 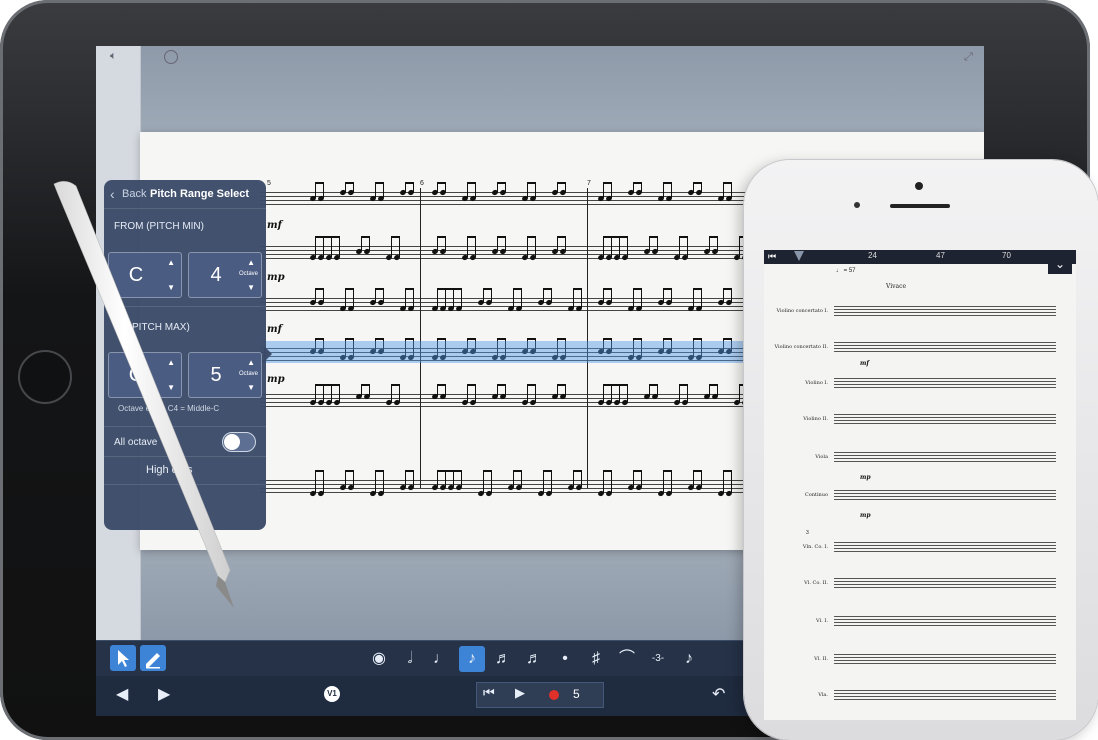 I want to click on grace-note-icon: ♪, so click(x=689, y=659).